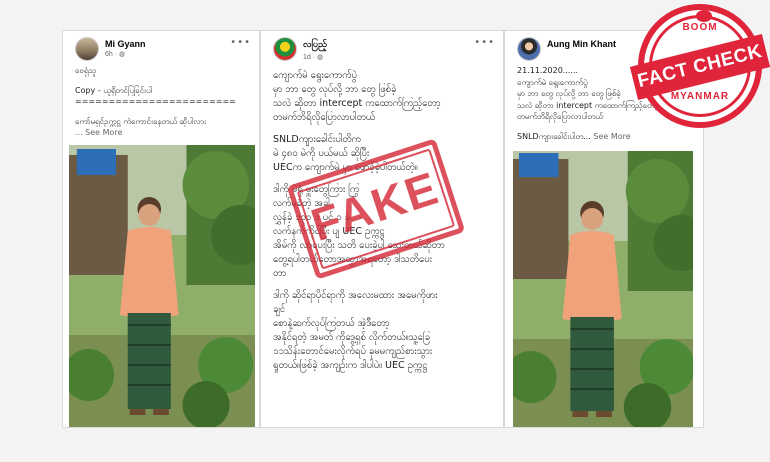 The width and height of the screenshot is (770, 462). I want to click on author-name: လပြည့်, so click(399, 45).